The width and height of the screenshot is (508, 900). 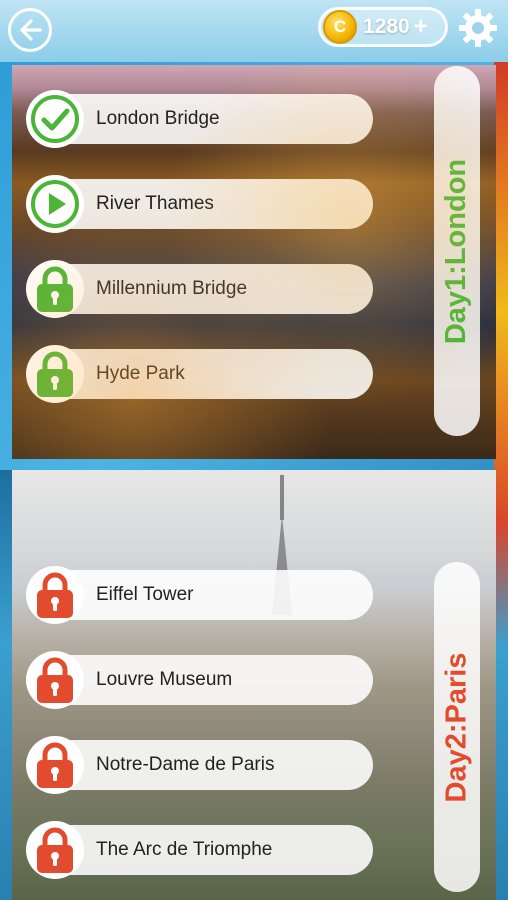 I want to click on level-london-bridge: London Bridge, so click(x=199, y=119).